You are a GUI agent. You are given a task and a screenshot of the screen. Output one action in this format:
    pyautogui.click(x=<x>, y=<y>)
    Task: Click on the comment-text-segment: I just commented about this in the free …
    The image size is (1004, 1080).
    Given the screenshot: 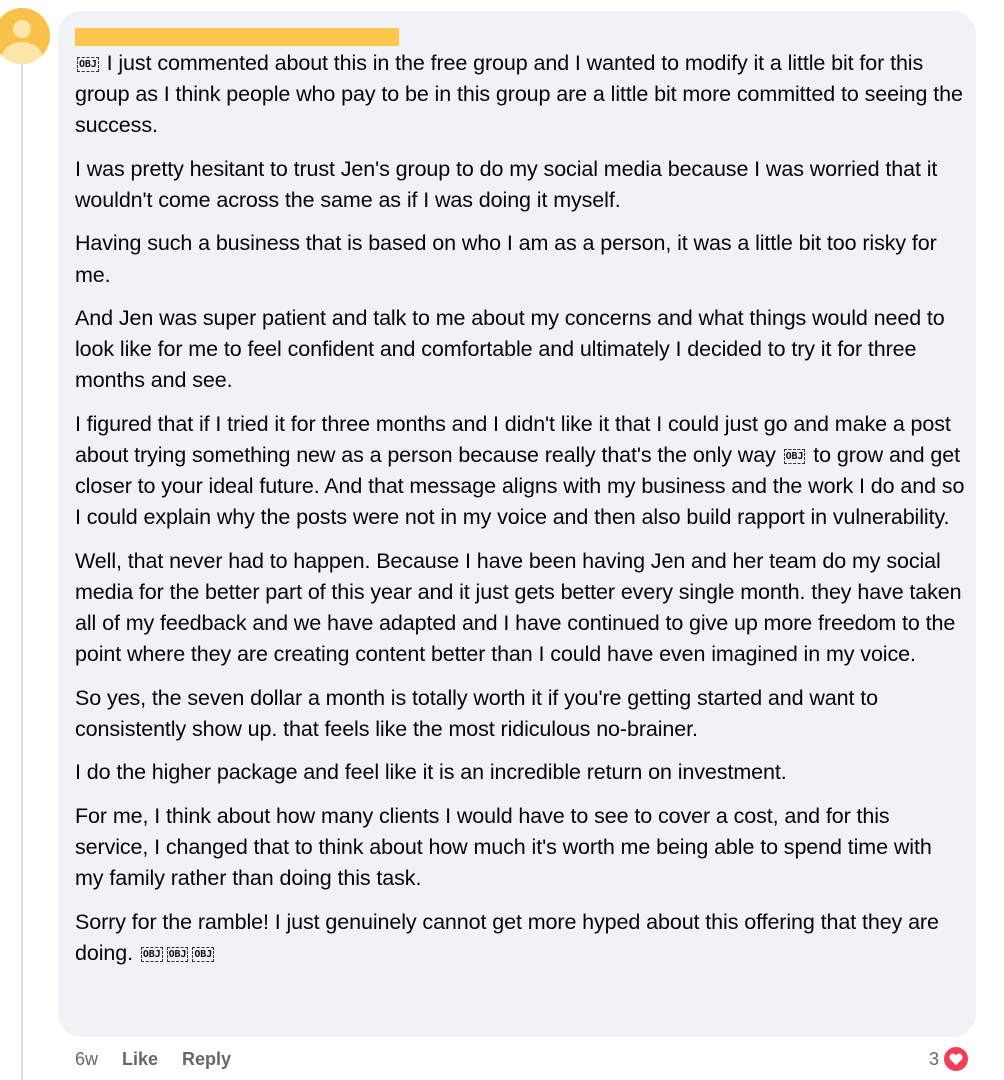 What is the action you would take?
    pyautogui.click(x=519, y=94)
    